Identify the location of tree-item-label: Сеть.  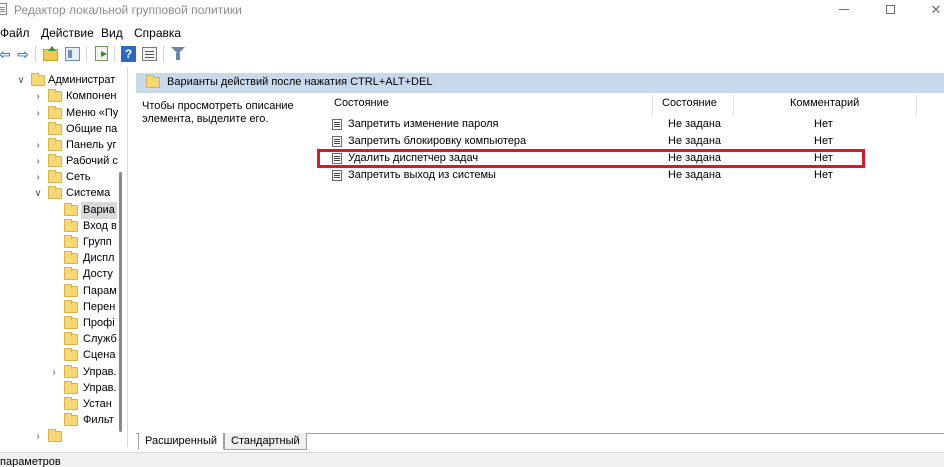
(78, 177).